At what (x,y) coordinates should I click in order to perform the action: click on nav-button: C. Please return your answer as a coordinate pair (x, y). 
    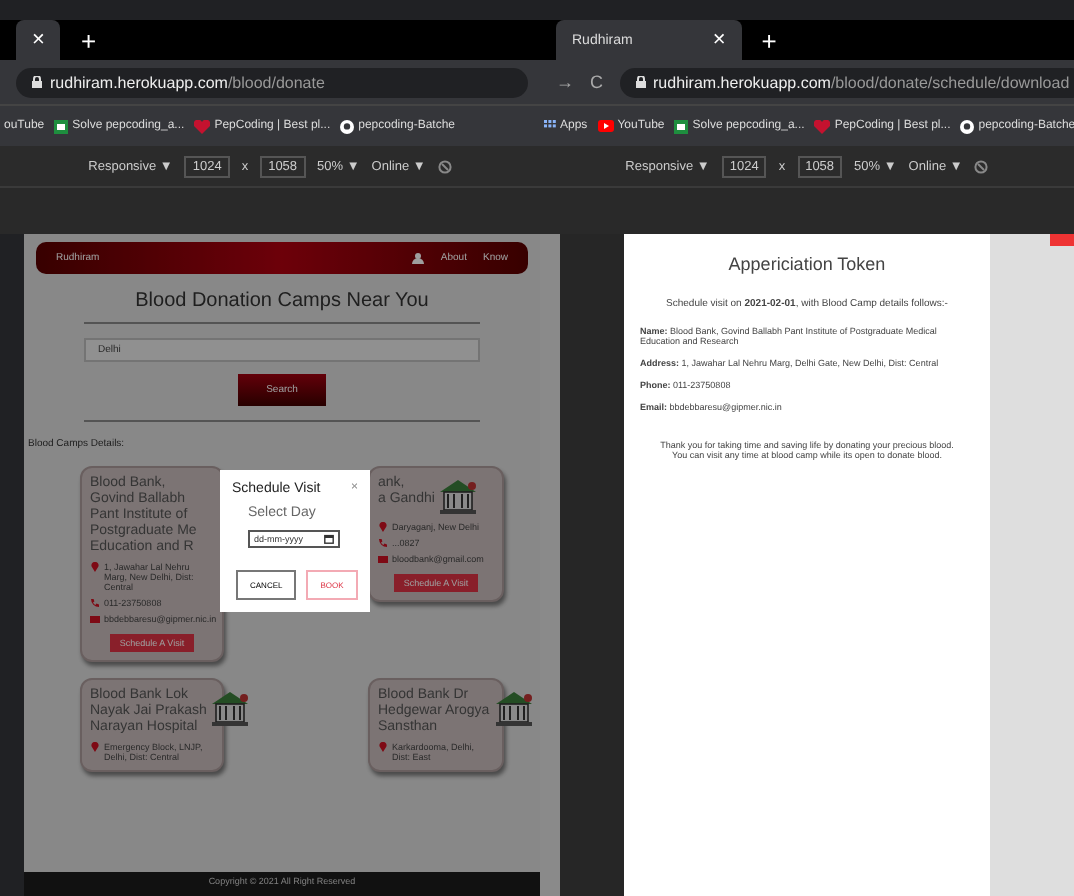
    Looking at the image, I should click on (596, 82).